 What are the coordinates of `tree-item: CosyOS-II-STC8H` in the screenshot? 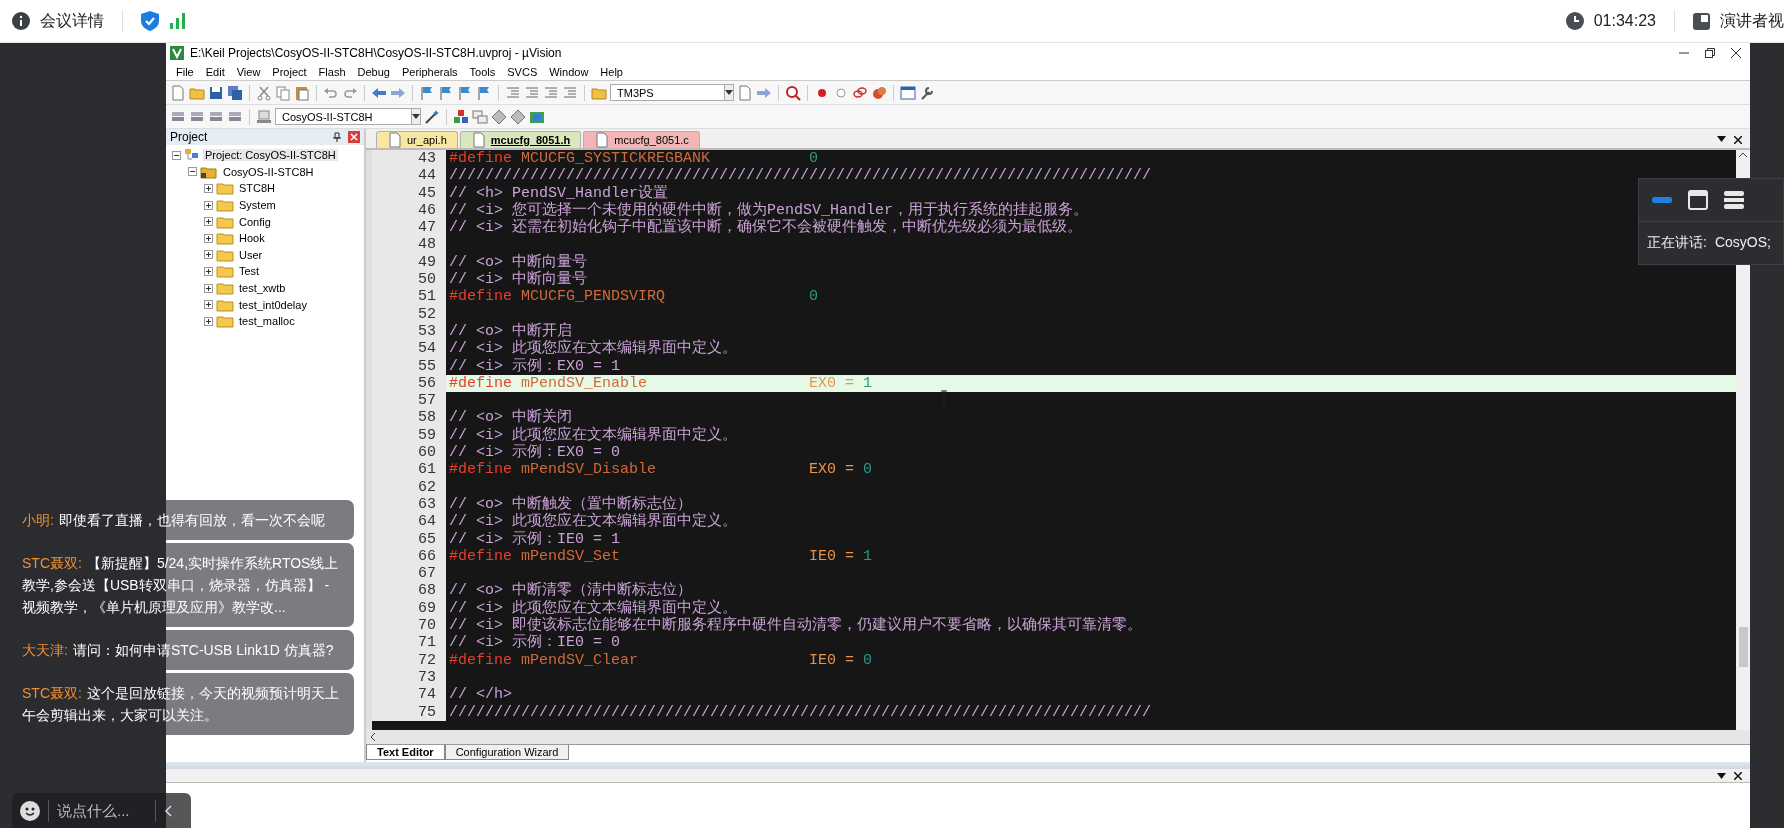 It's located at (268, 171).